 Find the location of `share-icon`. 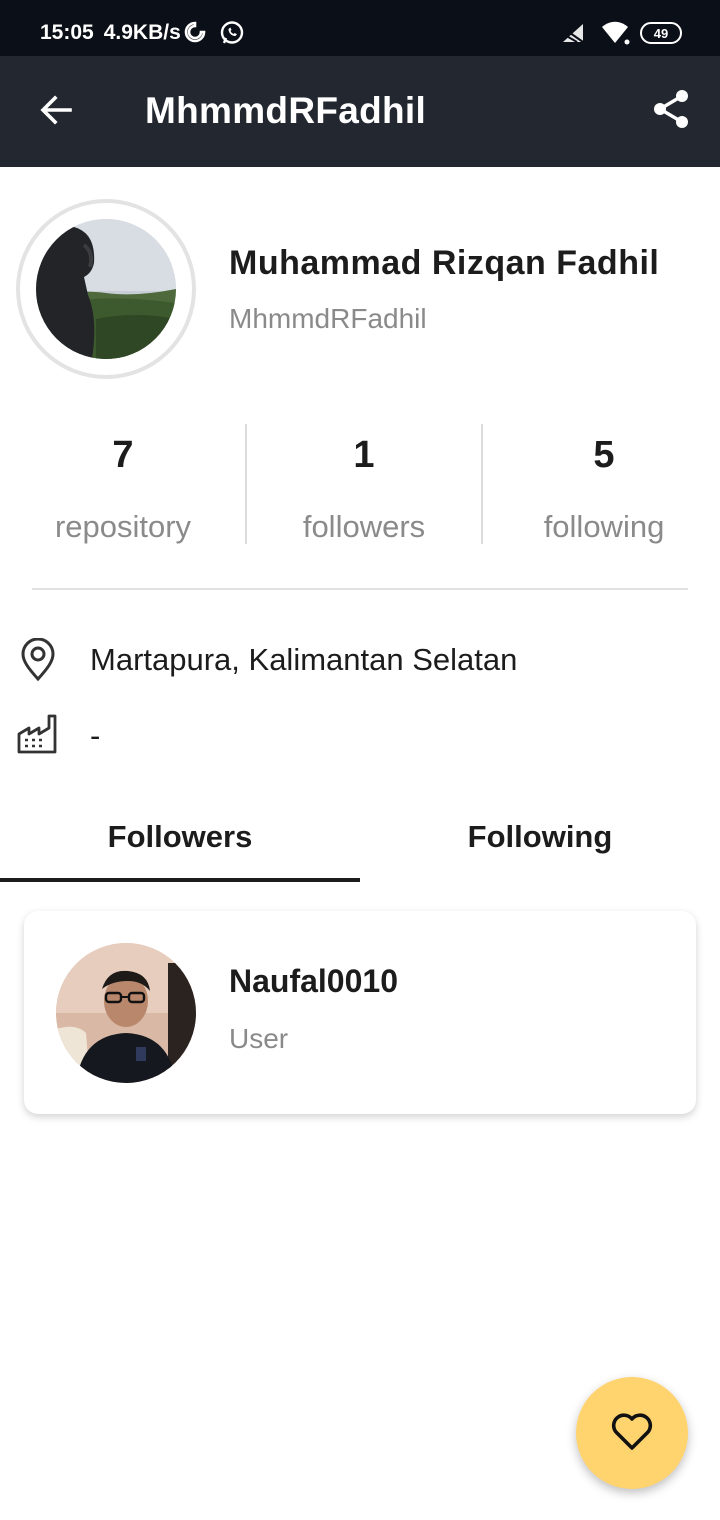

share-icon is located at coordinates (671, 111).